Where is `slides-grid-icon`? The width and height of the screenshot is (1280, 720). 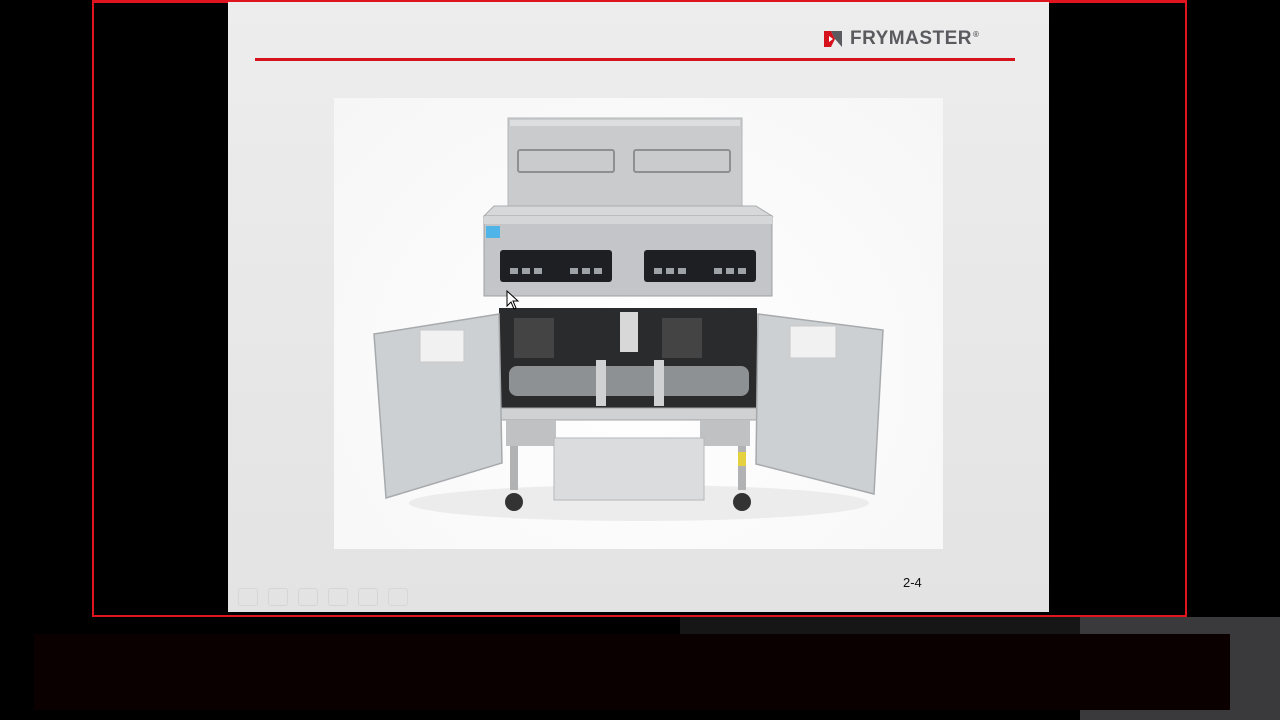
slides-grid-icon is located at coordinates (338, 597).